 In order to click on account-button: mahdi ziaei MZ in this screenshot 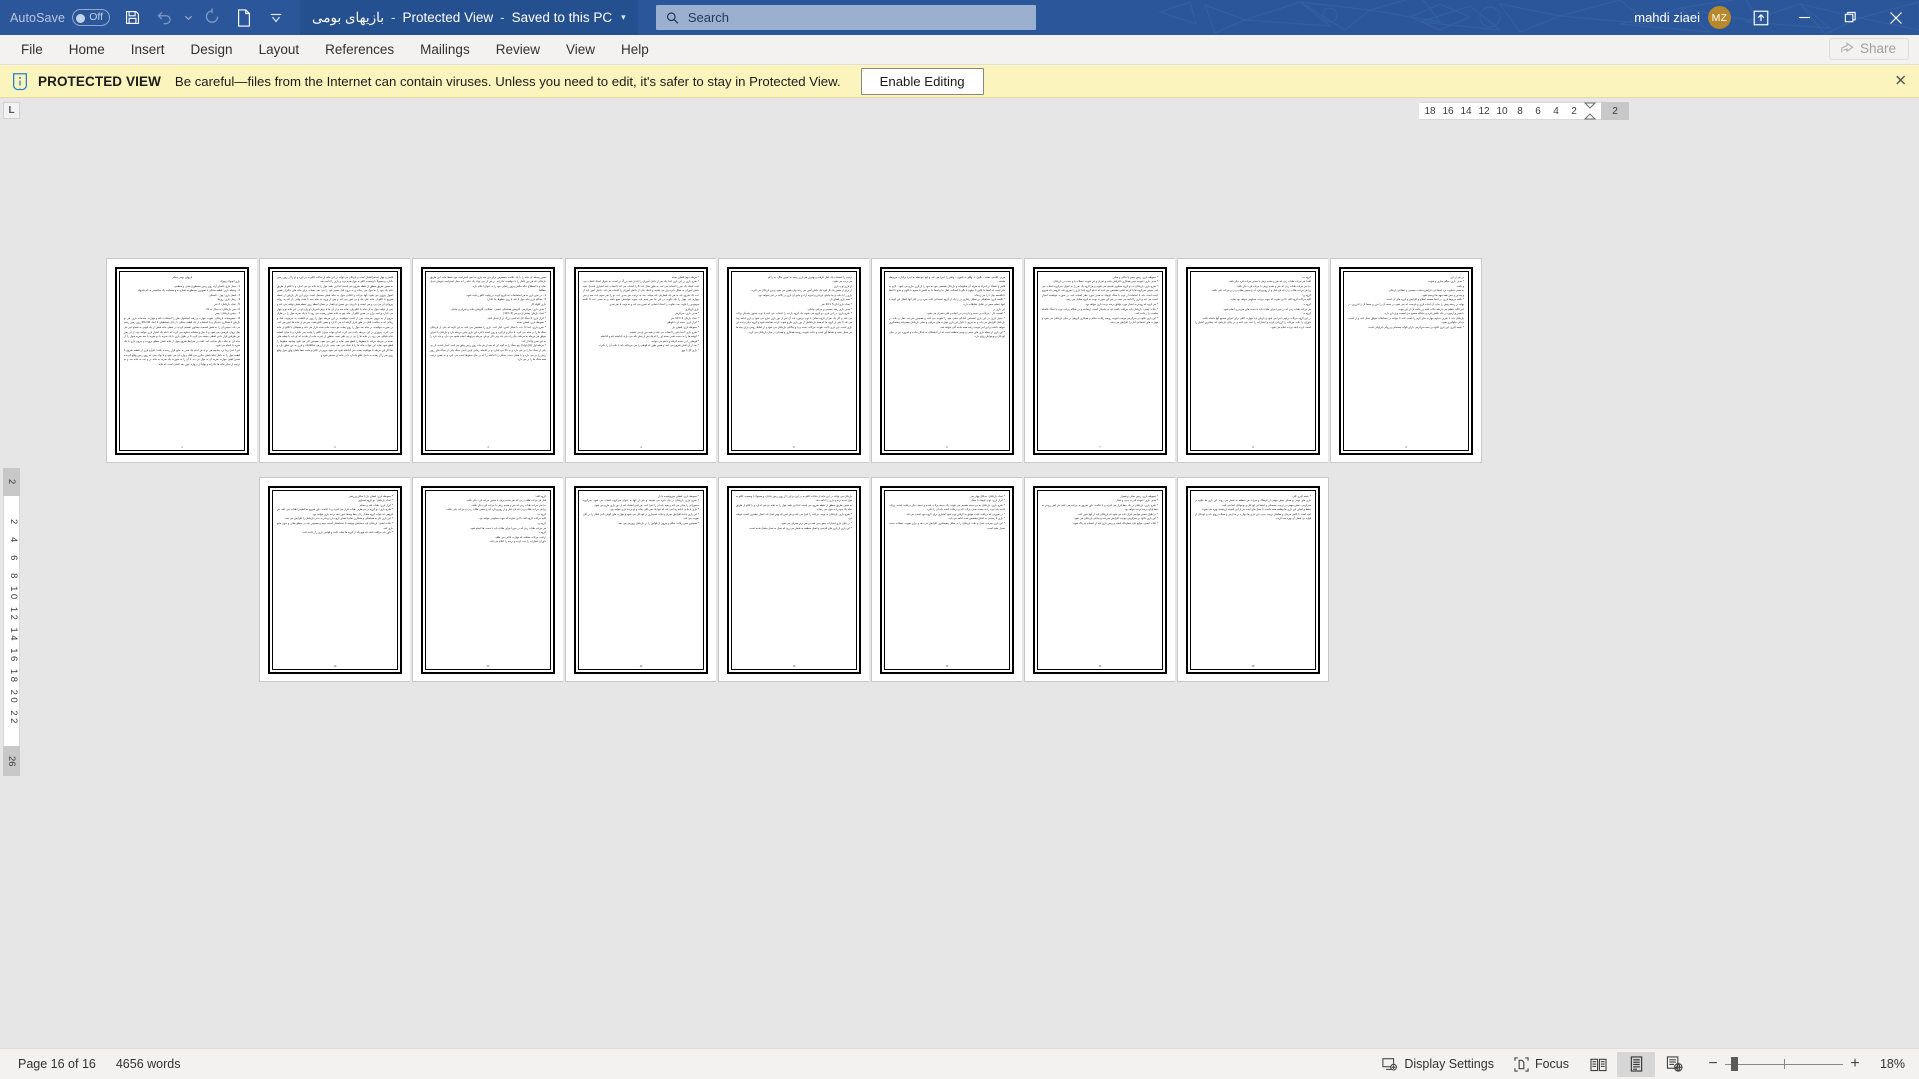, I will do `click(1682, 17)`.